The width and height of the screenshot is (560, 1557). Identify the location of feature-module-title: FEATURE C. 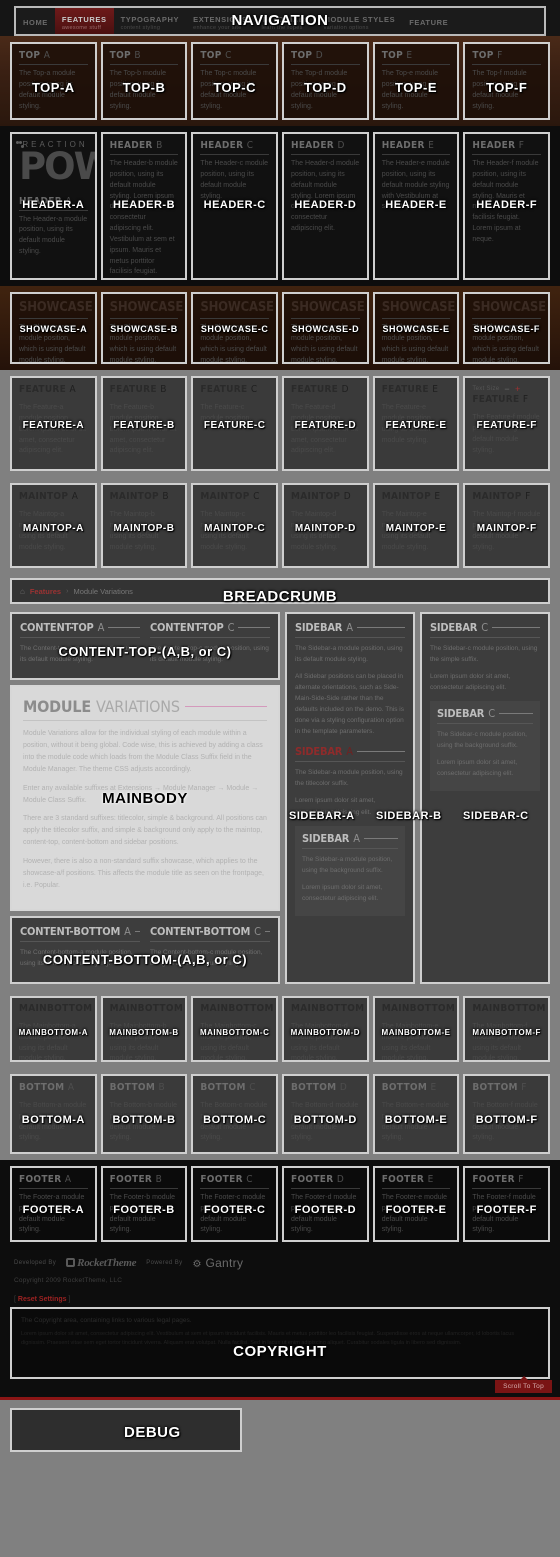
(234, 389).